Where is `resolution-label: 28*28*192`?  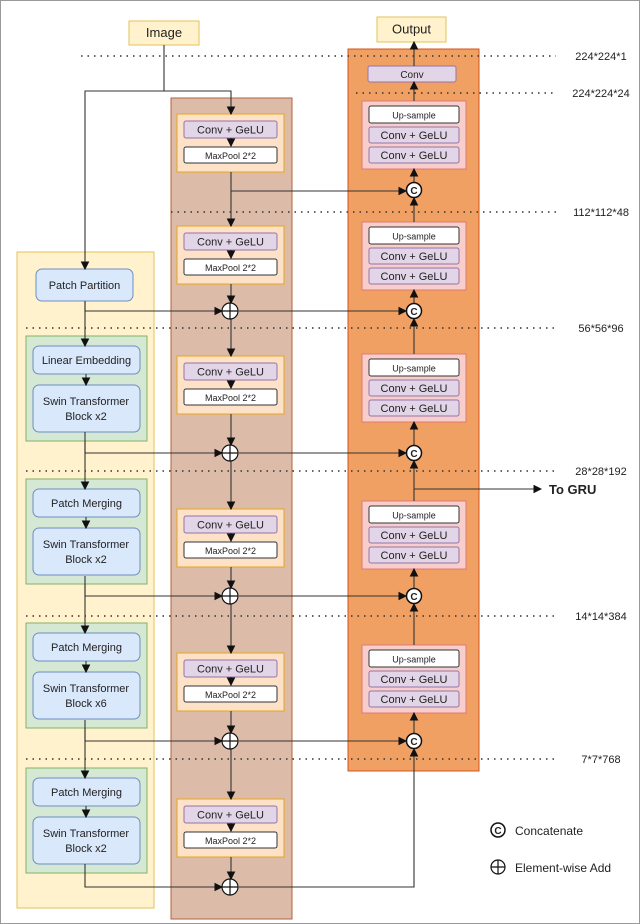 resolution-label: 28*28*192 is located at coordinates (600, 472).